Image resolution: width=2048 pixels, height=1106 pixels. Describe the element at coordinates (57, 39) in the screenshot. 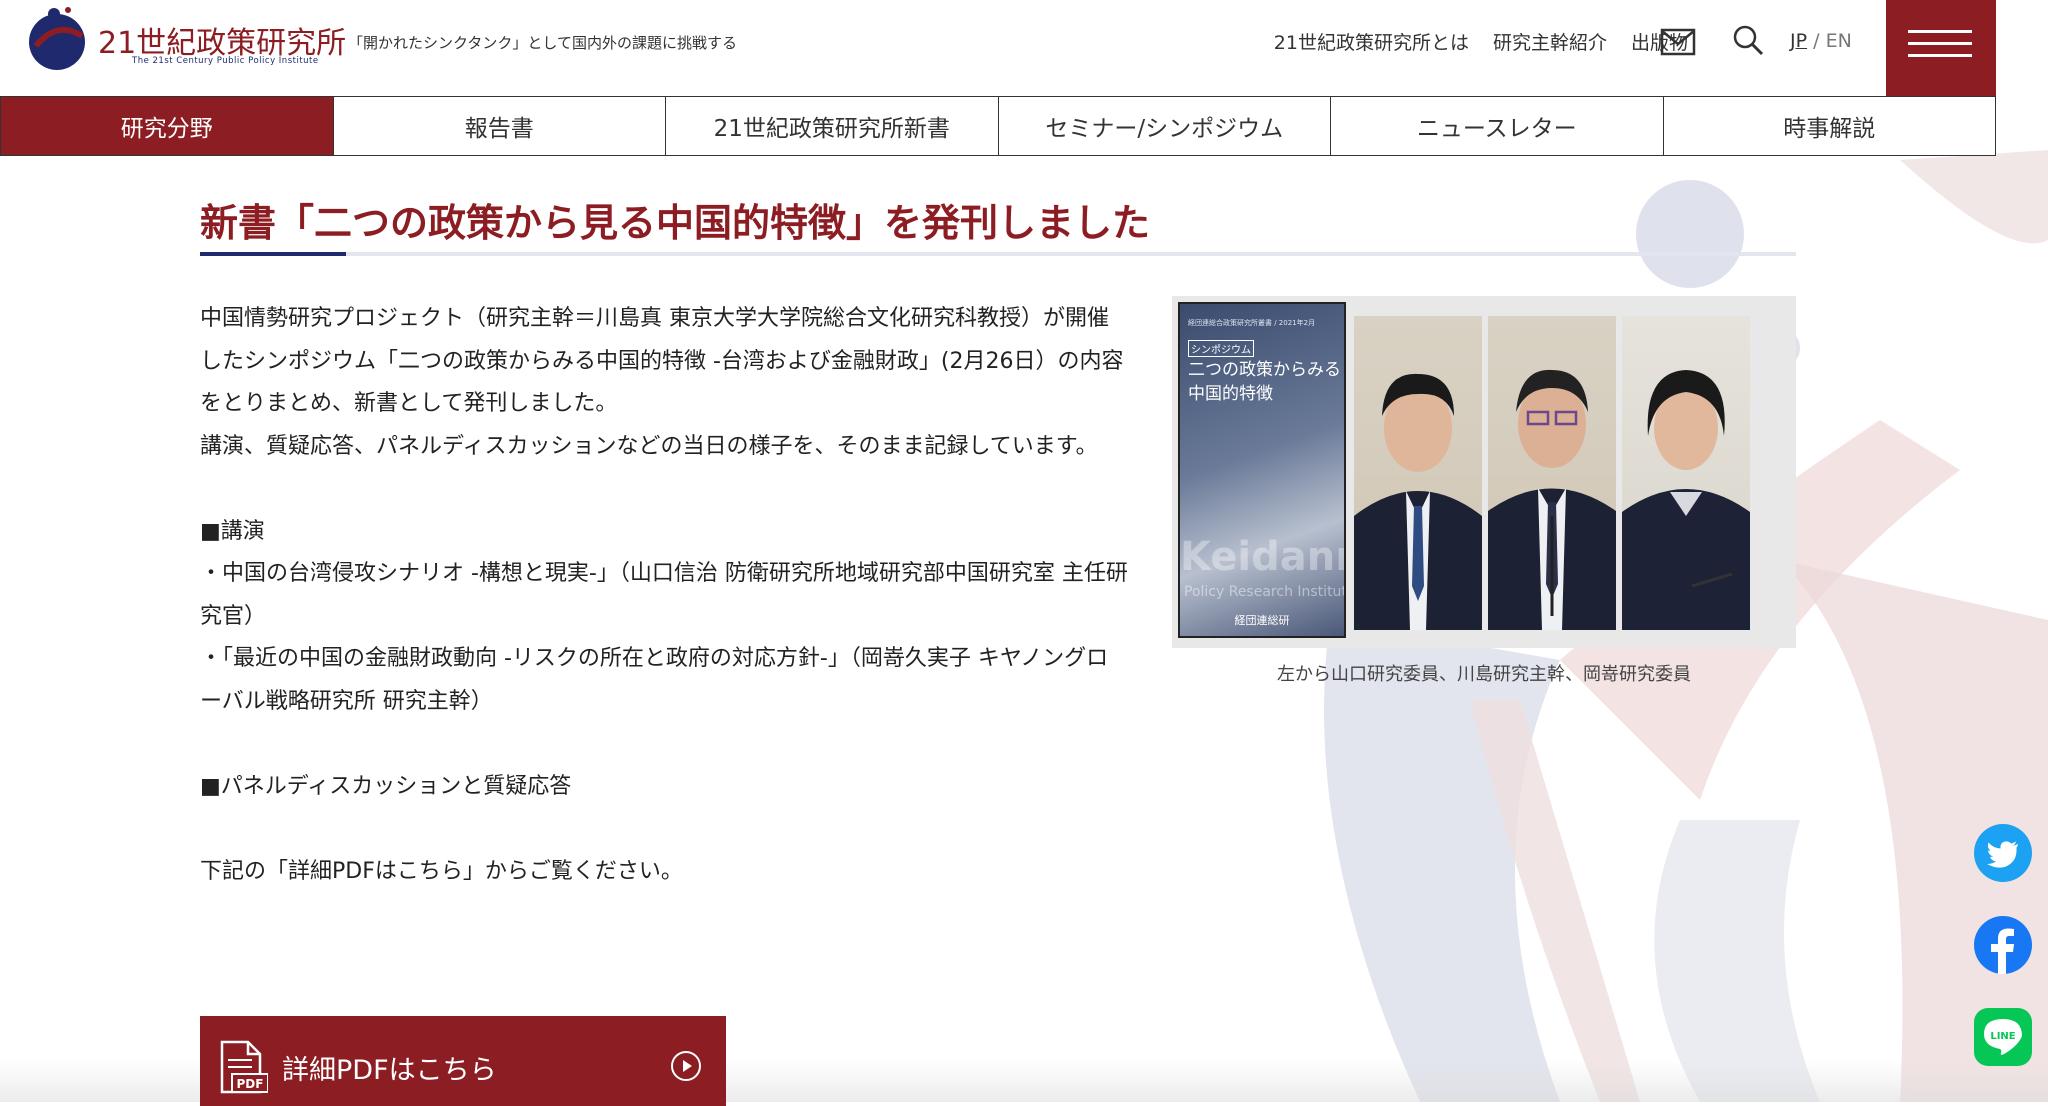

I see `site-logo` at that location.